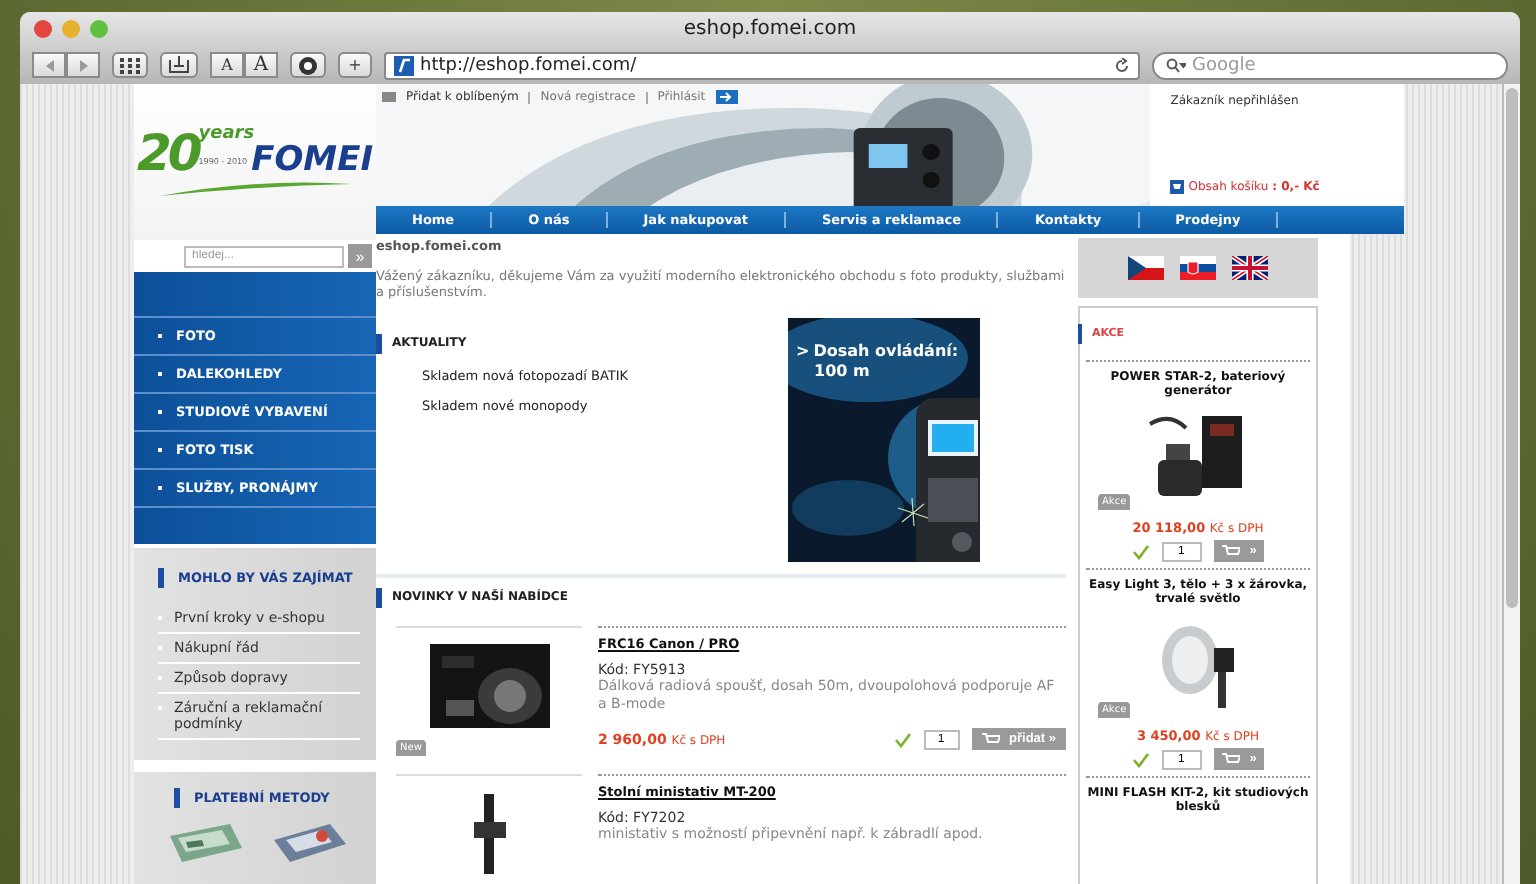 This screenshot has width=1536, height=884. Describe the element at coordinates (884, 439) in the screenshot. I see `promo-banner: > Dosah ovládání: 100 m` at that location.